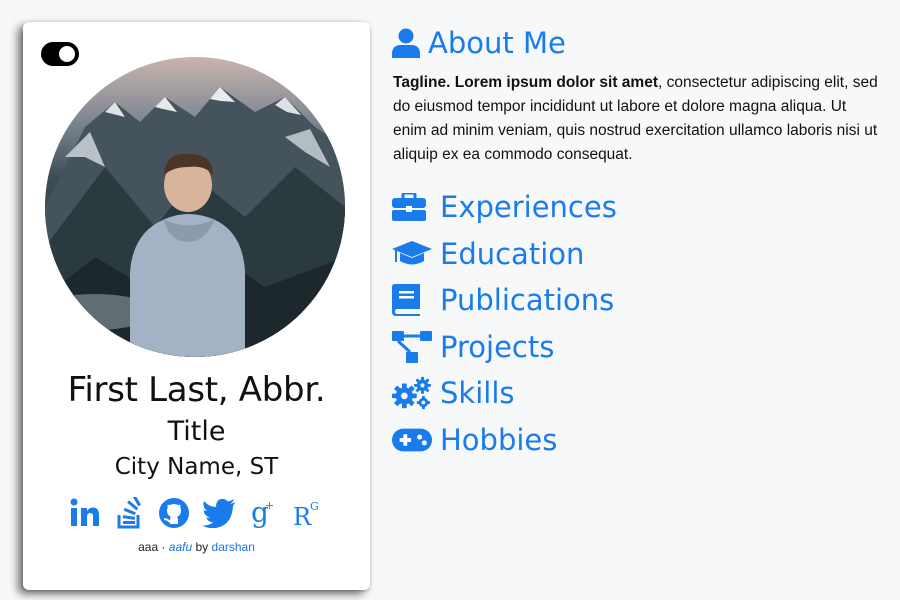 The image size is (900, 600). I want to click on svg-text: G, so click(314, 506).